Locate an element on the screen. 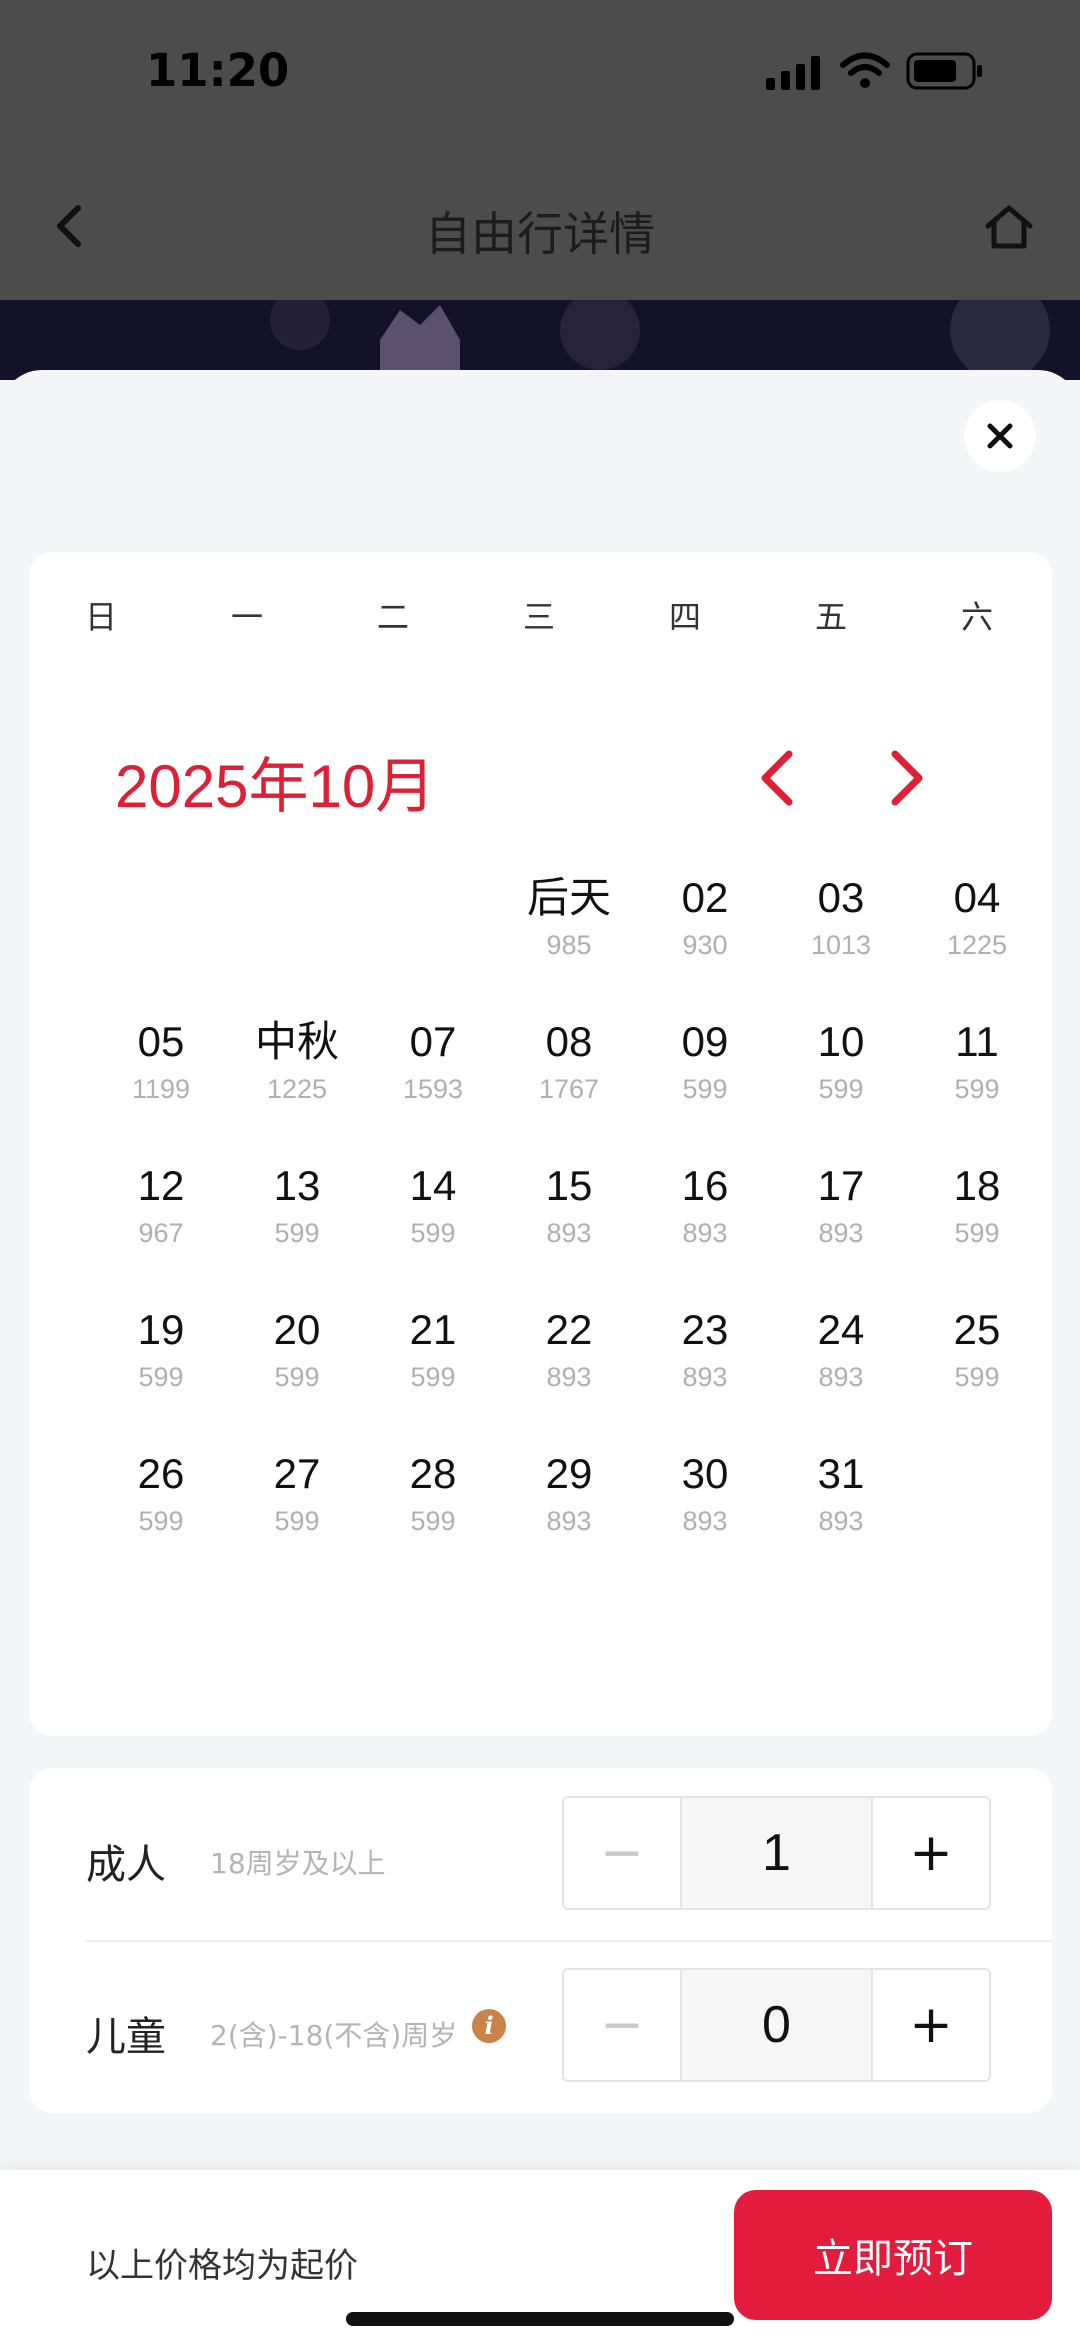  nav-bar: 自由行详情 is located at coordinates (540, 225).